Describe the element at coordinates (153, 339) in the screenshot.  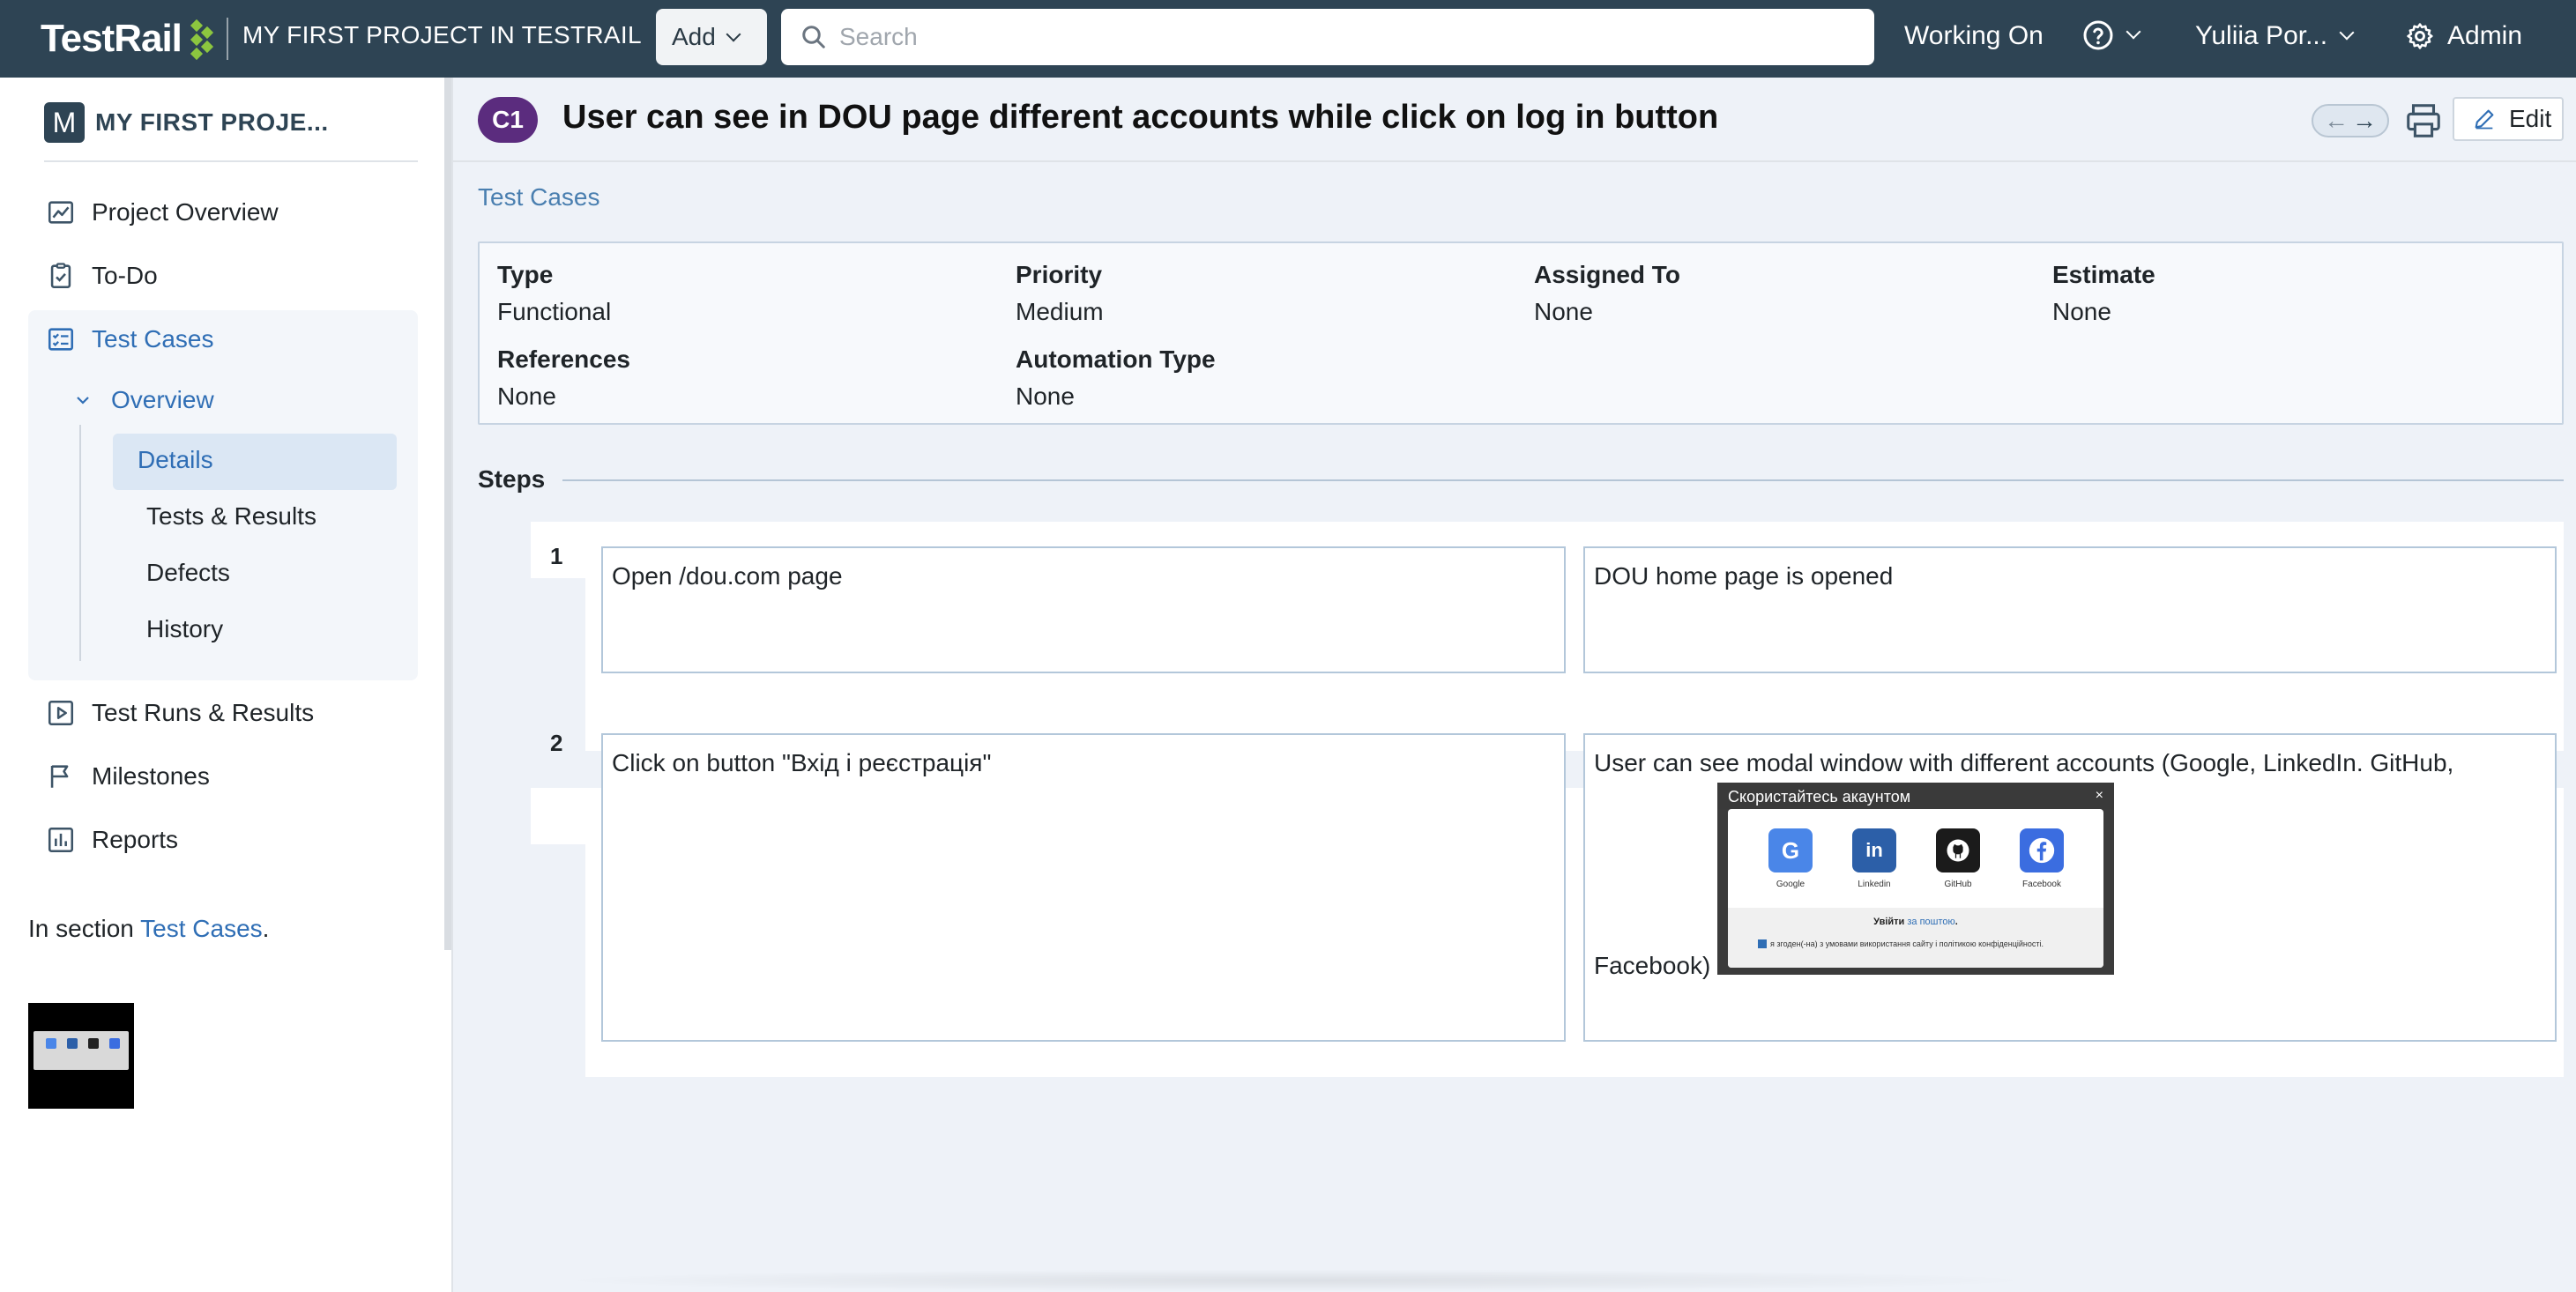
I see `sidebar-item-label: Test Cases` at that location.